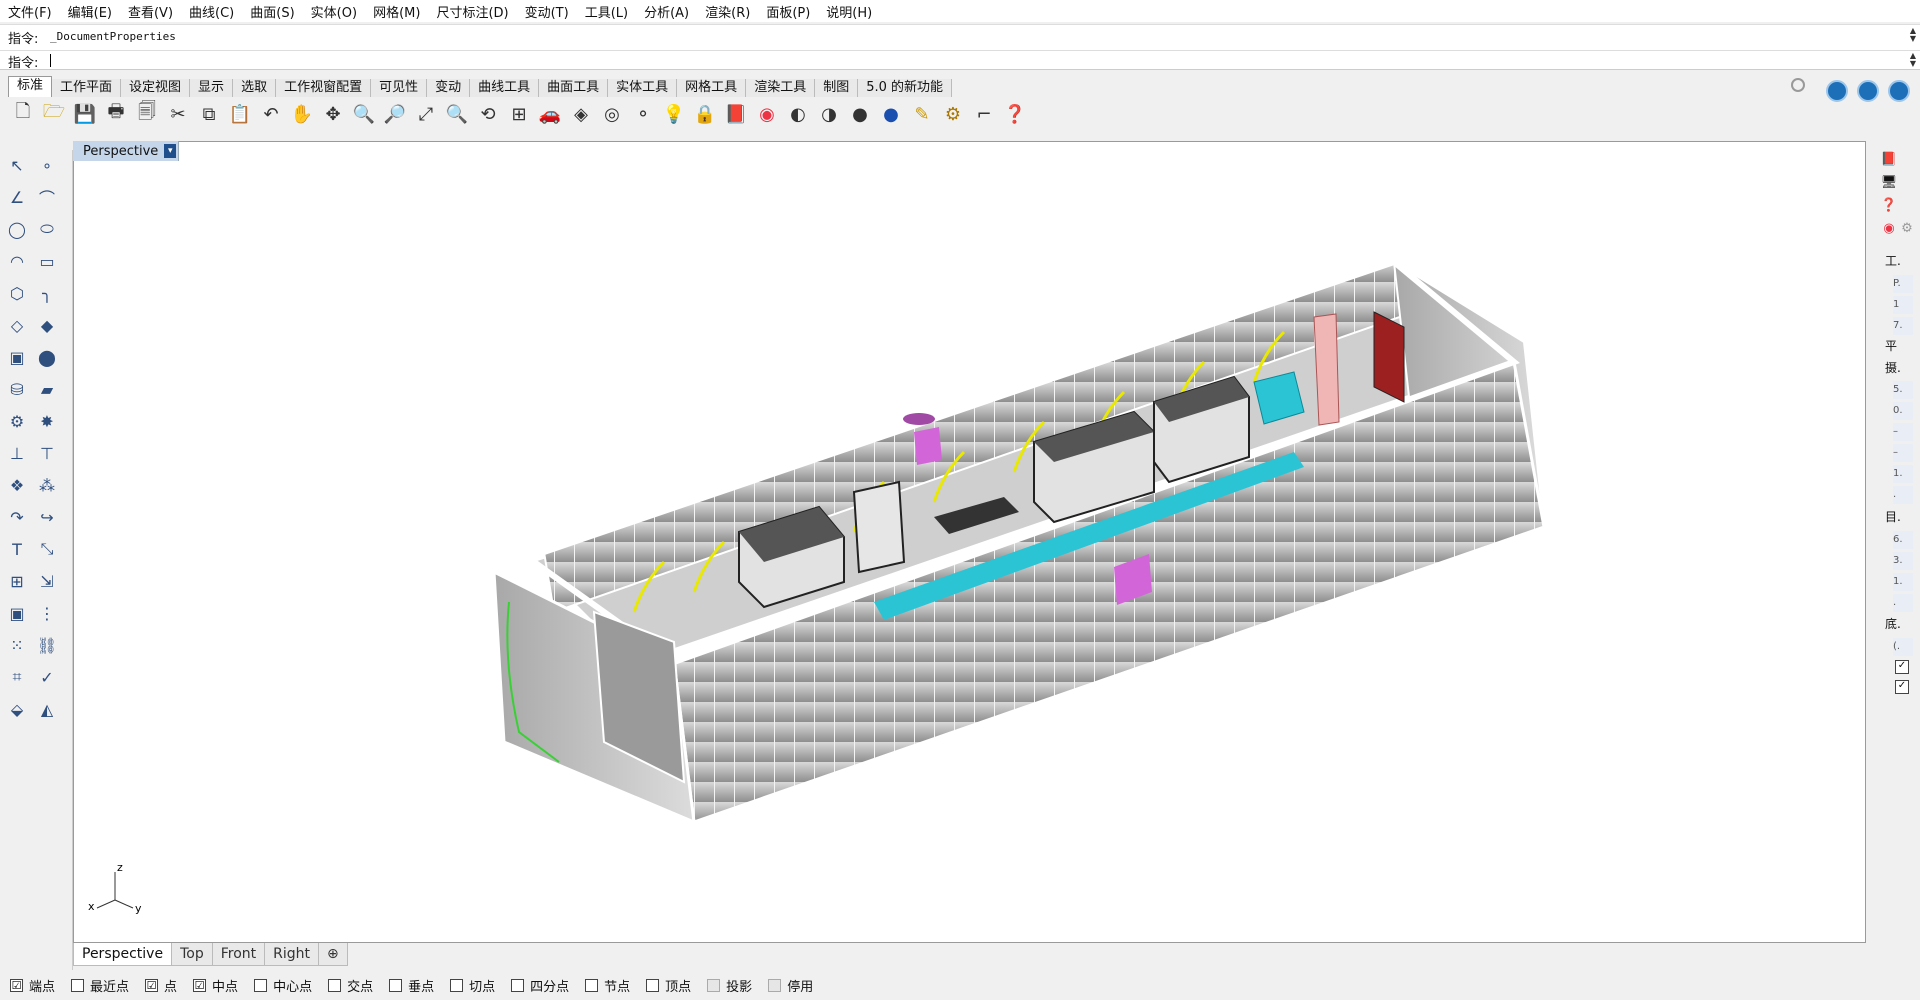  Describe the element at coordinates (1913, 35) in the screenshot. I see `history-scroll-arrows: ▲ ▼` at that location.